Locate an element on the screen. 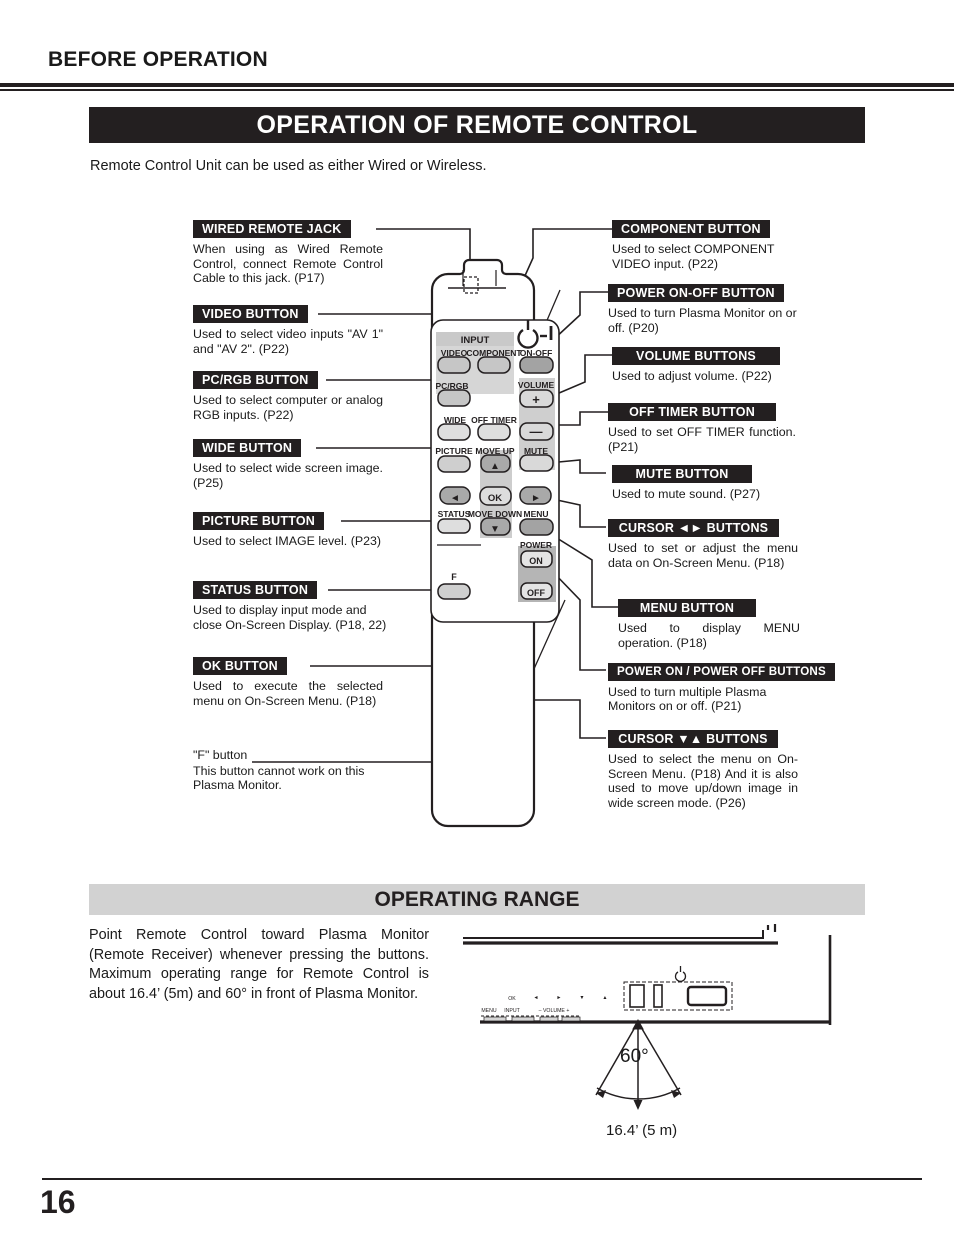 Image resolution: width=954 pixels, height=1235 pixels. monitor-label-ok: OK is located at coordinates (512, 999).